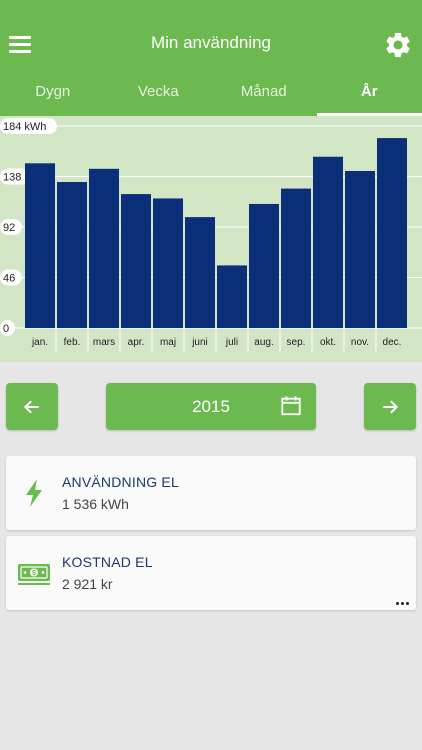  Describe the element at coordinates (120, 482) in the screenshot. I see `usage-title: ANVÄNDNING EL` at that location.